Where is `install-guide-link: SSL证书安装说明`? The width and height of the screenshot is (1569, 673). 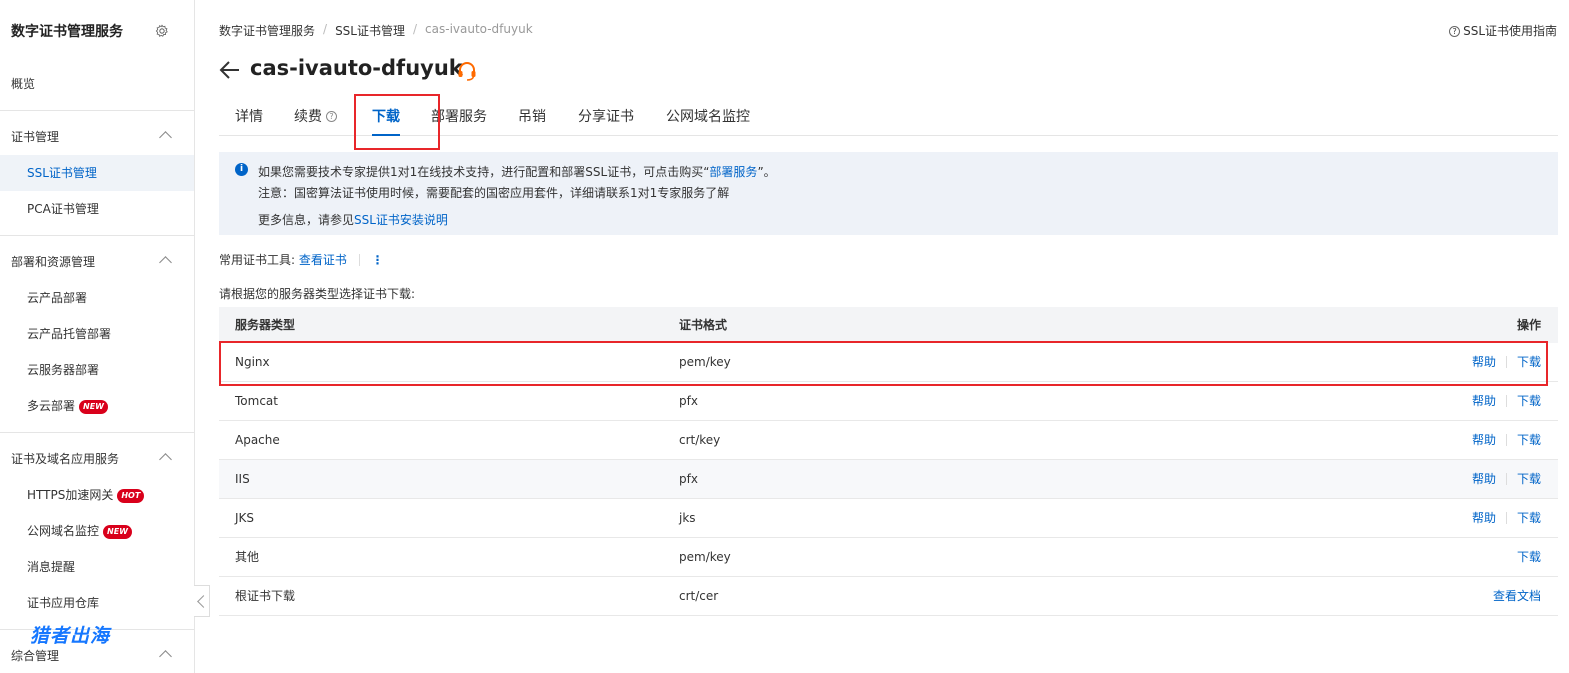
install-guide-link: SSL证书安装说明 is located at coordinates (401, 220).